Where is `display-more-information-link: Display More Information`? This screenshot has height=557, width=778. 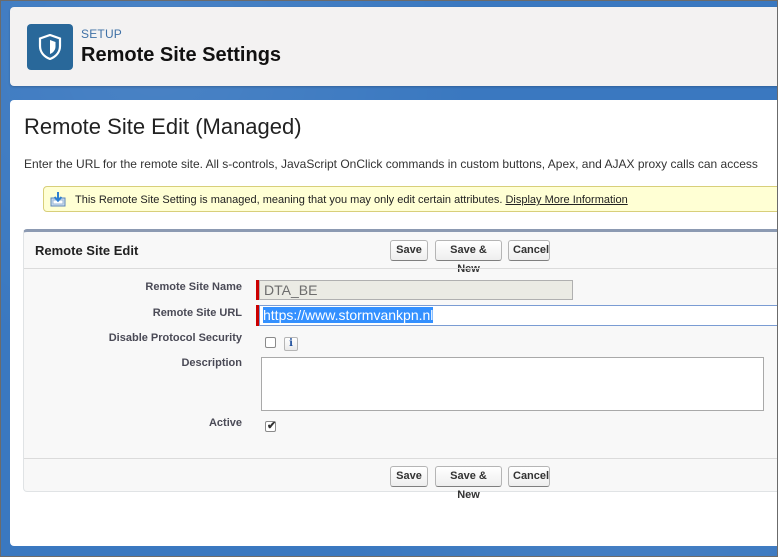 display-more-information-link: Display More Information is located at coordinates (566, 200).